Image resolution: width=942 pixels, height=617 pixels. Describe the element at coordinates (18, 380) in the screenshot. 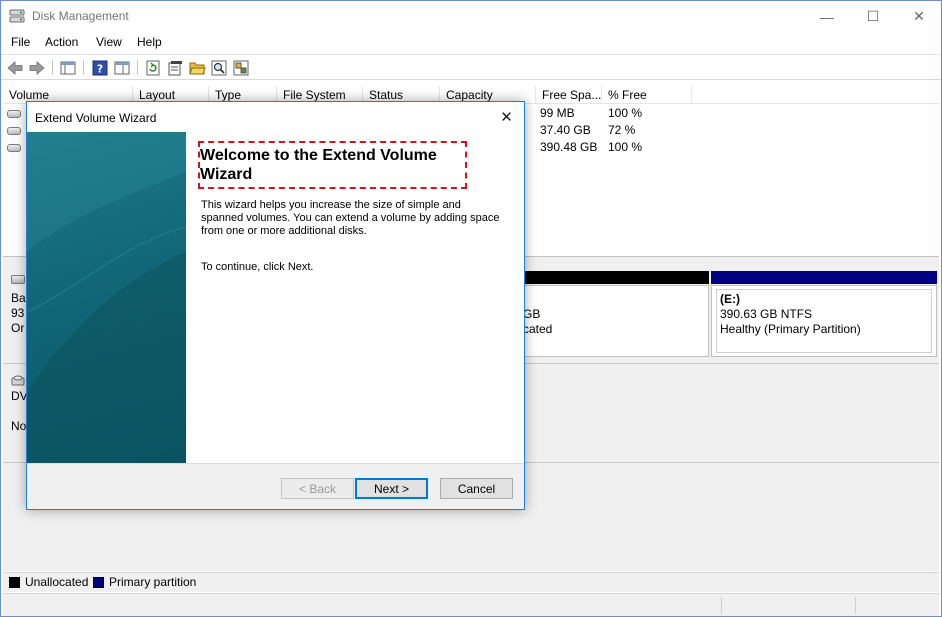

I see `dvd-drive-icon` at that location.